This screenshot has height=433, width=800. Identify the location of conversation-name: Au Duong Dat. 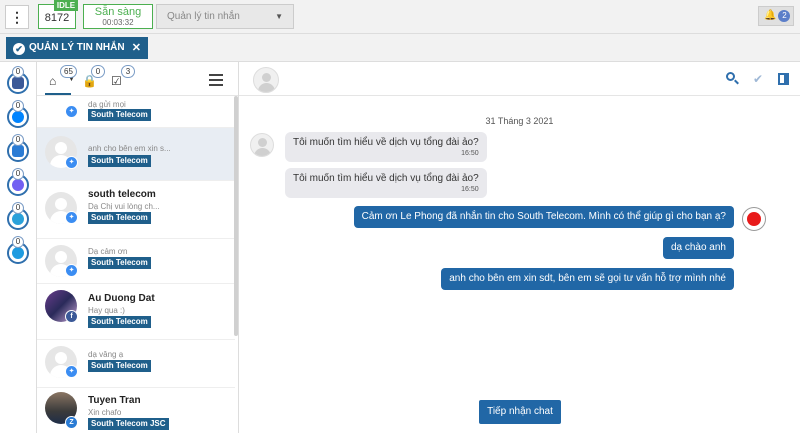
(121, 298).